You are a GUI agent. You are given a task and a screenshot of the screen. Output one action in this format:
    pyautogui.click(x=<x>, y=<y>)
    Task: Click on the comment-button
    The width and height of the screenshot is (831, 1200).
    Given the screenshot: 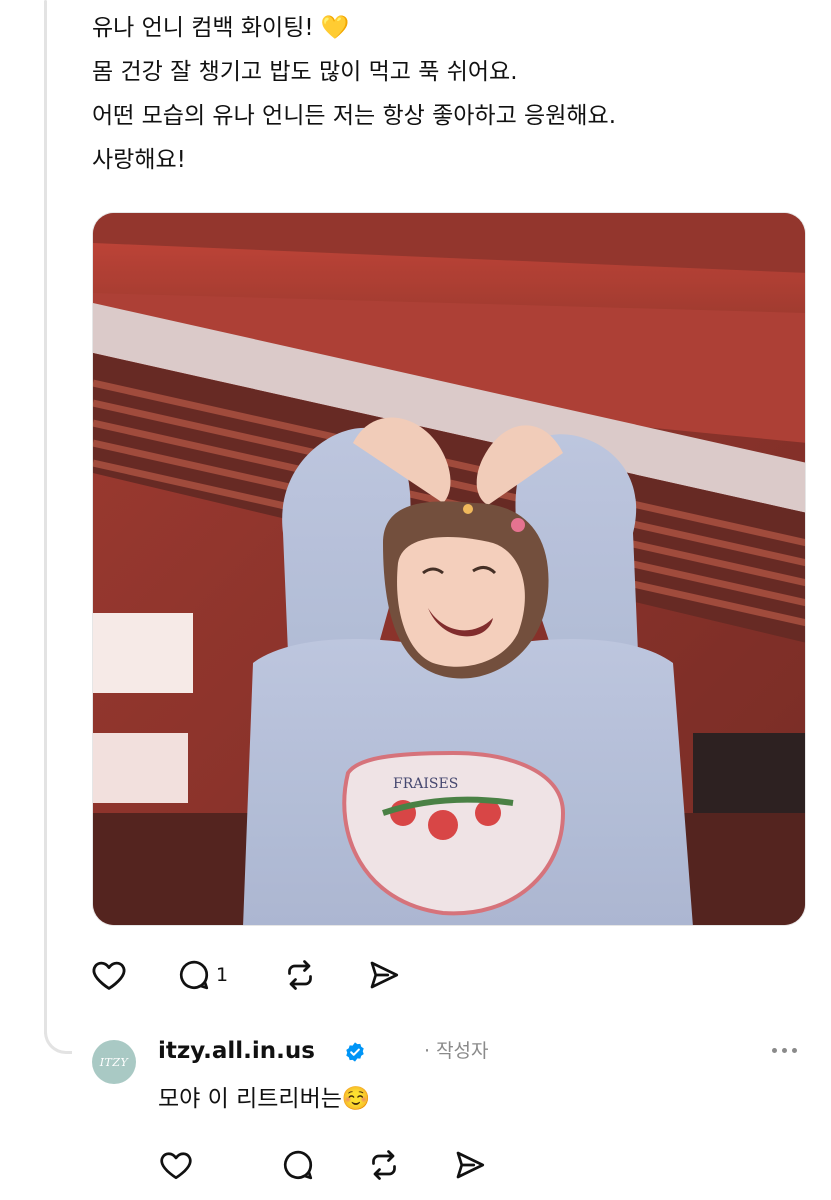 What is the action you would take?
    pyautogui.click(x=298, y=1165)
    